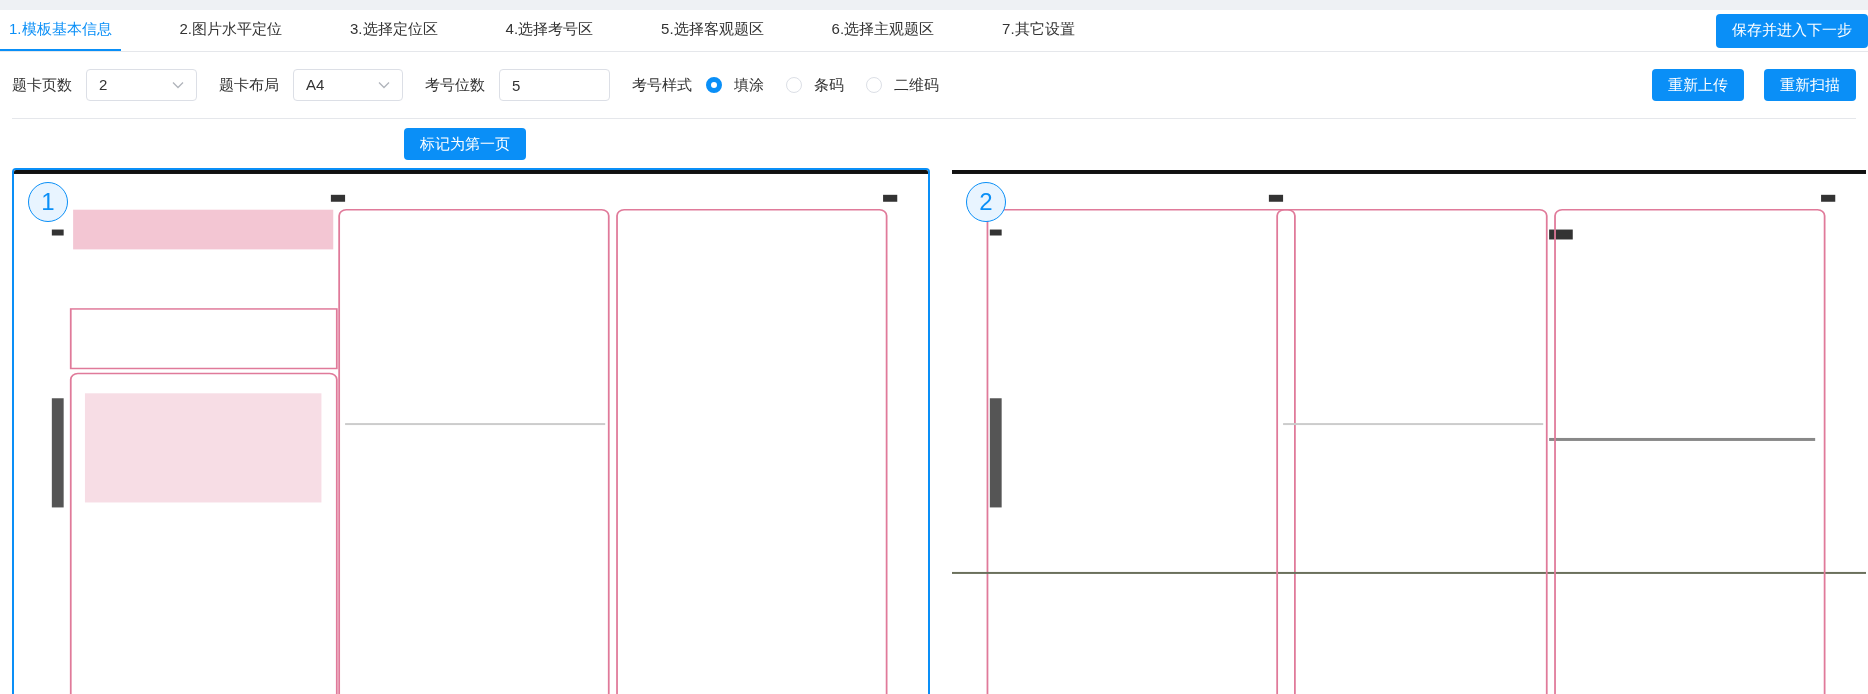 The image size is (1868, 694). Describe the element at coordinates (549, 30) in the screenshot. I see `tab: 4.选择考号区` at that location.